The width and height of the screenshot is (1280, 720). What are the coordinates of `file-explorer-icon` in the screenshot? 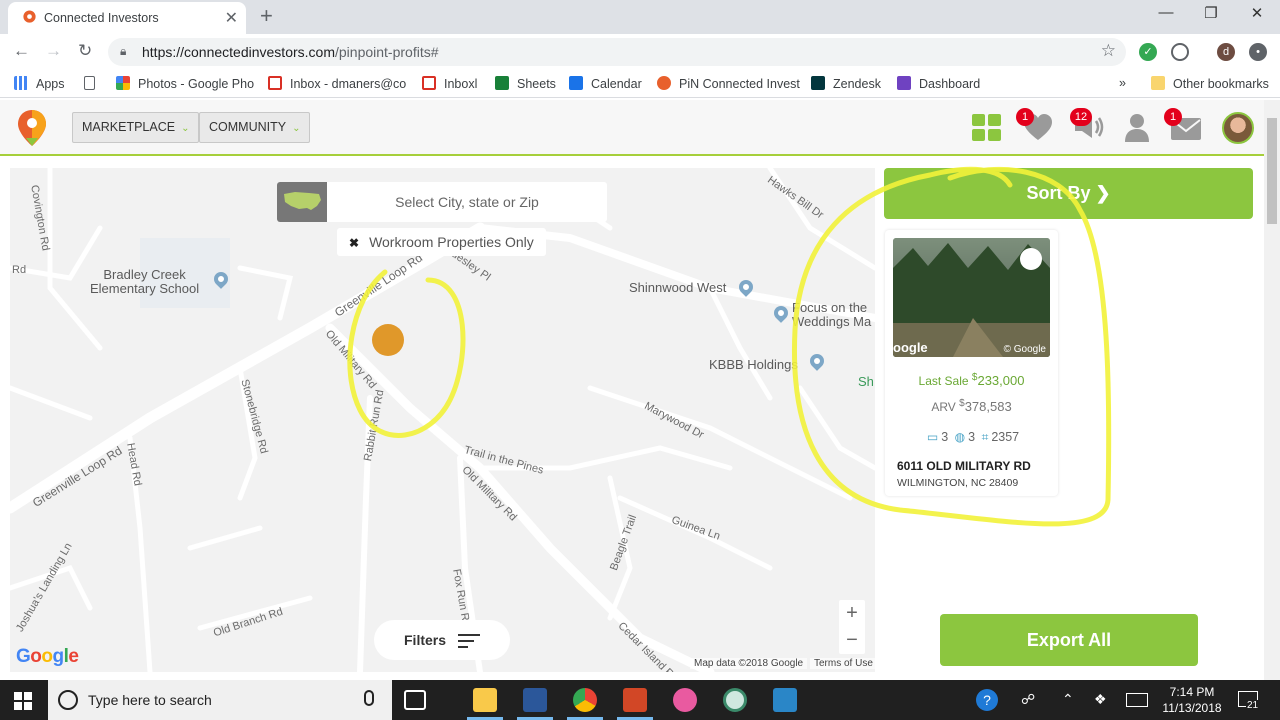 It's located at (485, 700).